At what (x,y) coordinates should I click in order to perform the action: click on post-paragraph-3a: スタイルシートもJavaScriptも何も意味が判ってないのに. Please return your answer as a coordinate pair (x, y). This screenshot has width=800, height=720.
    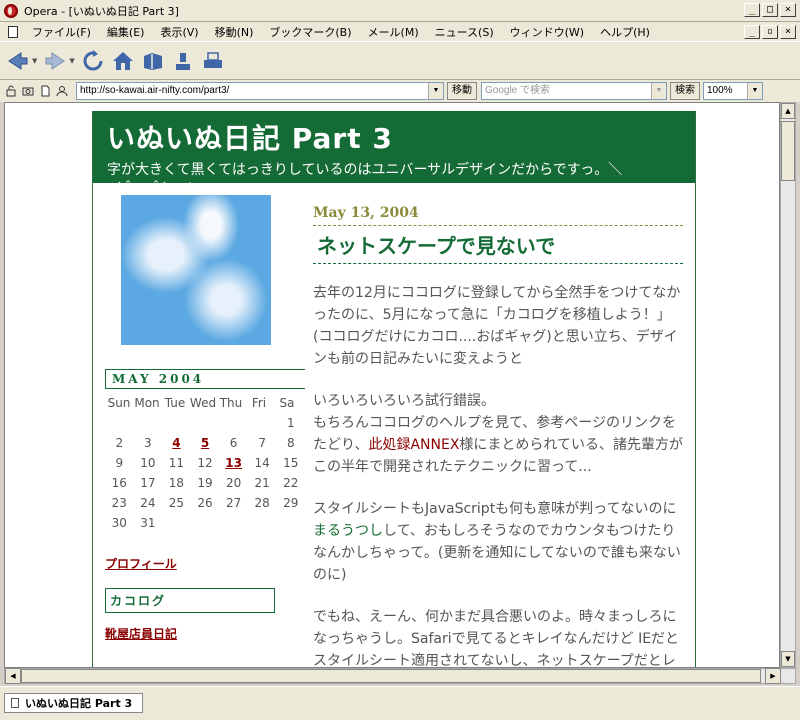
    Looking at the image, I should click on (495, 509).